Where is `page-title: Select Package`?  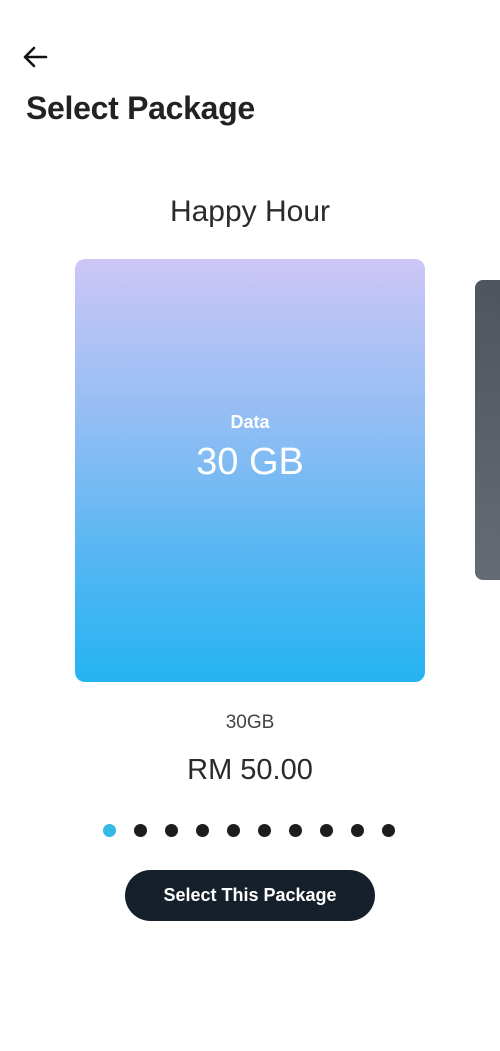 page-title: Select Package is located at coordinates (140, 108).